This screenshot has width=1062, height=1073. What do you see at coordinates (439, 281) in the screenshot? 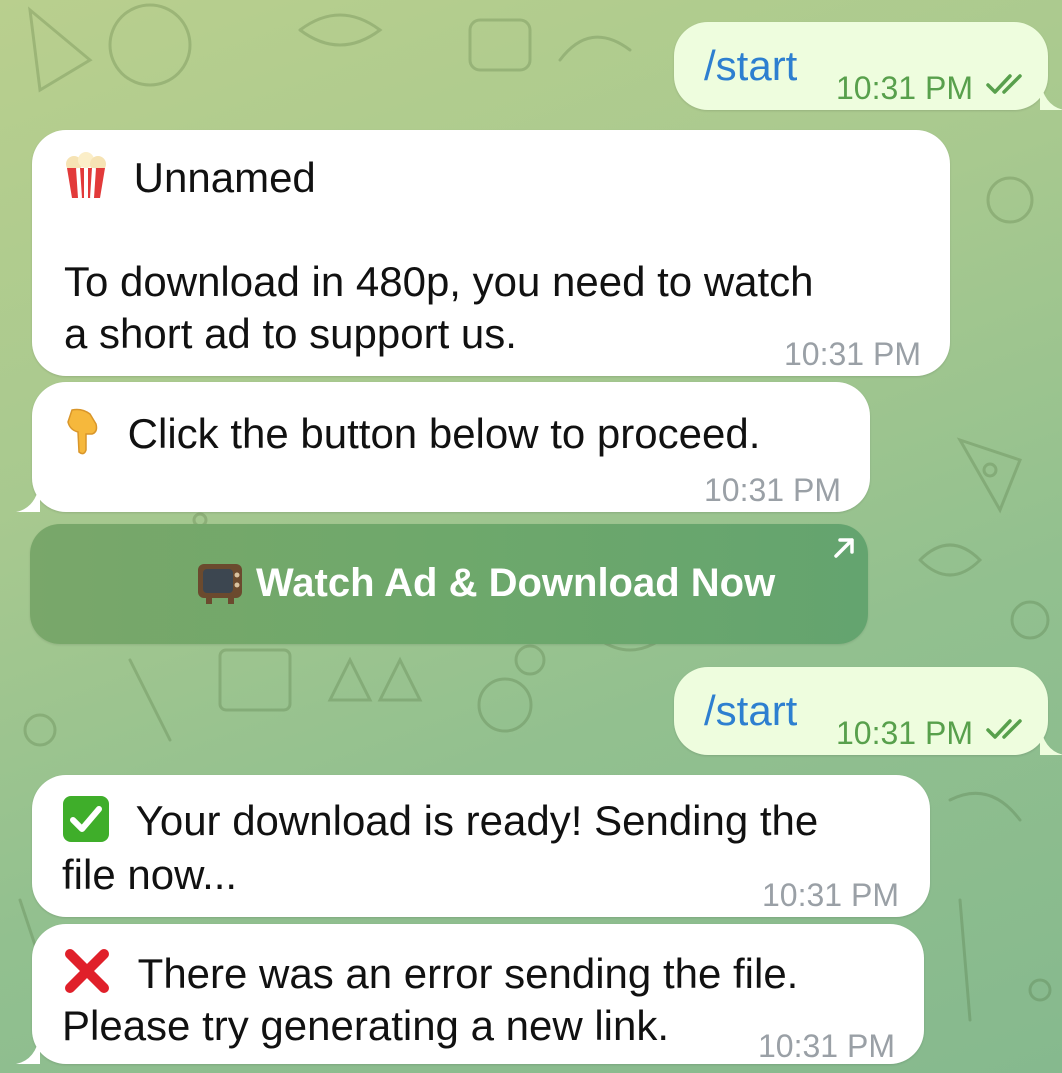
I see `message-text-line: To download in 480p, you need to watch` at bounding box center [439, 281].